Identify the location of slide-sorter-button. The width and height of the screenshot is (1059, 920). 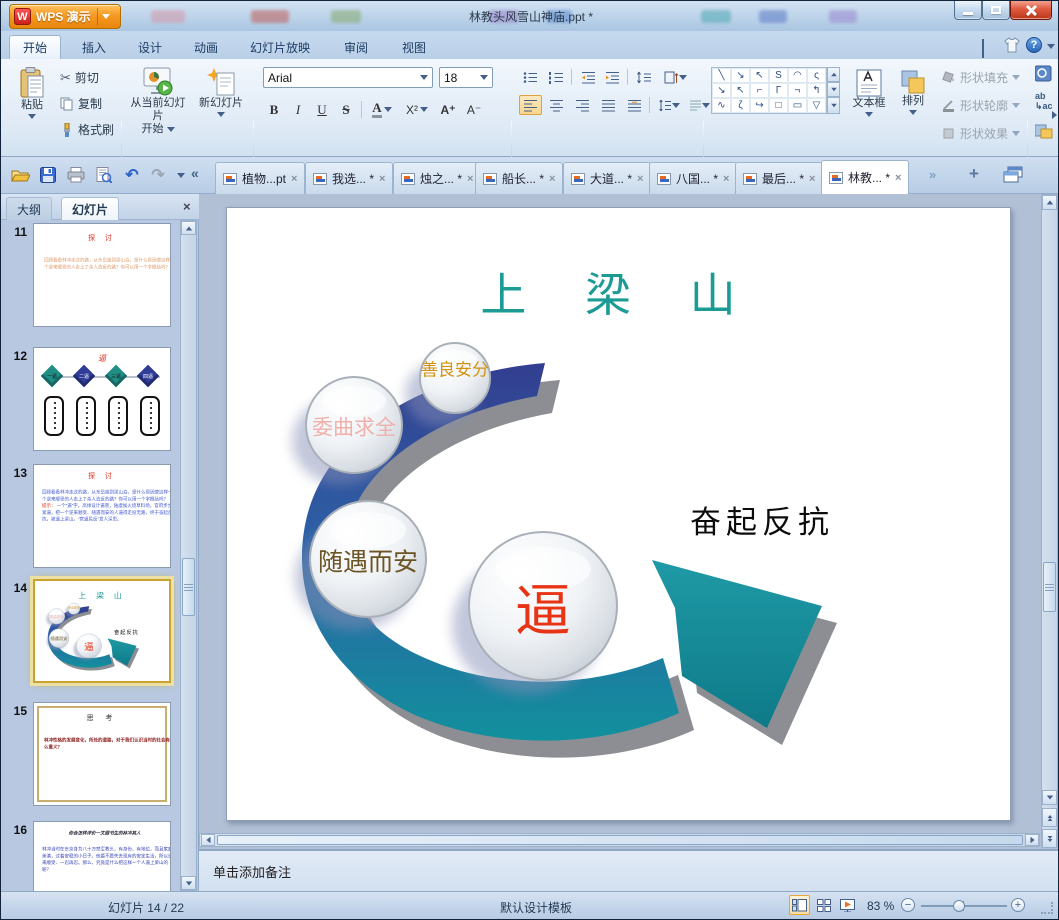
(823, 905).